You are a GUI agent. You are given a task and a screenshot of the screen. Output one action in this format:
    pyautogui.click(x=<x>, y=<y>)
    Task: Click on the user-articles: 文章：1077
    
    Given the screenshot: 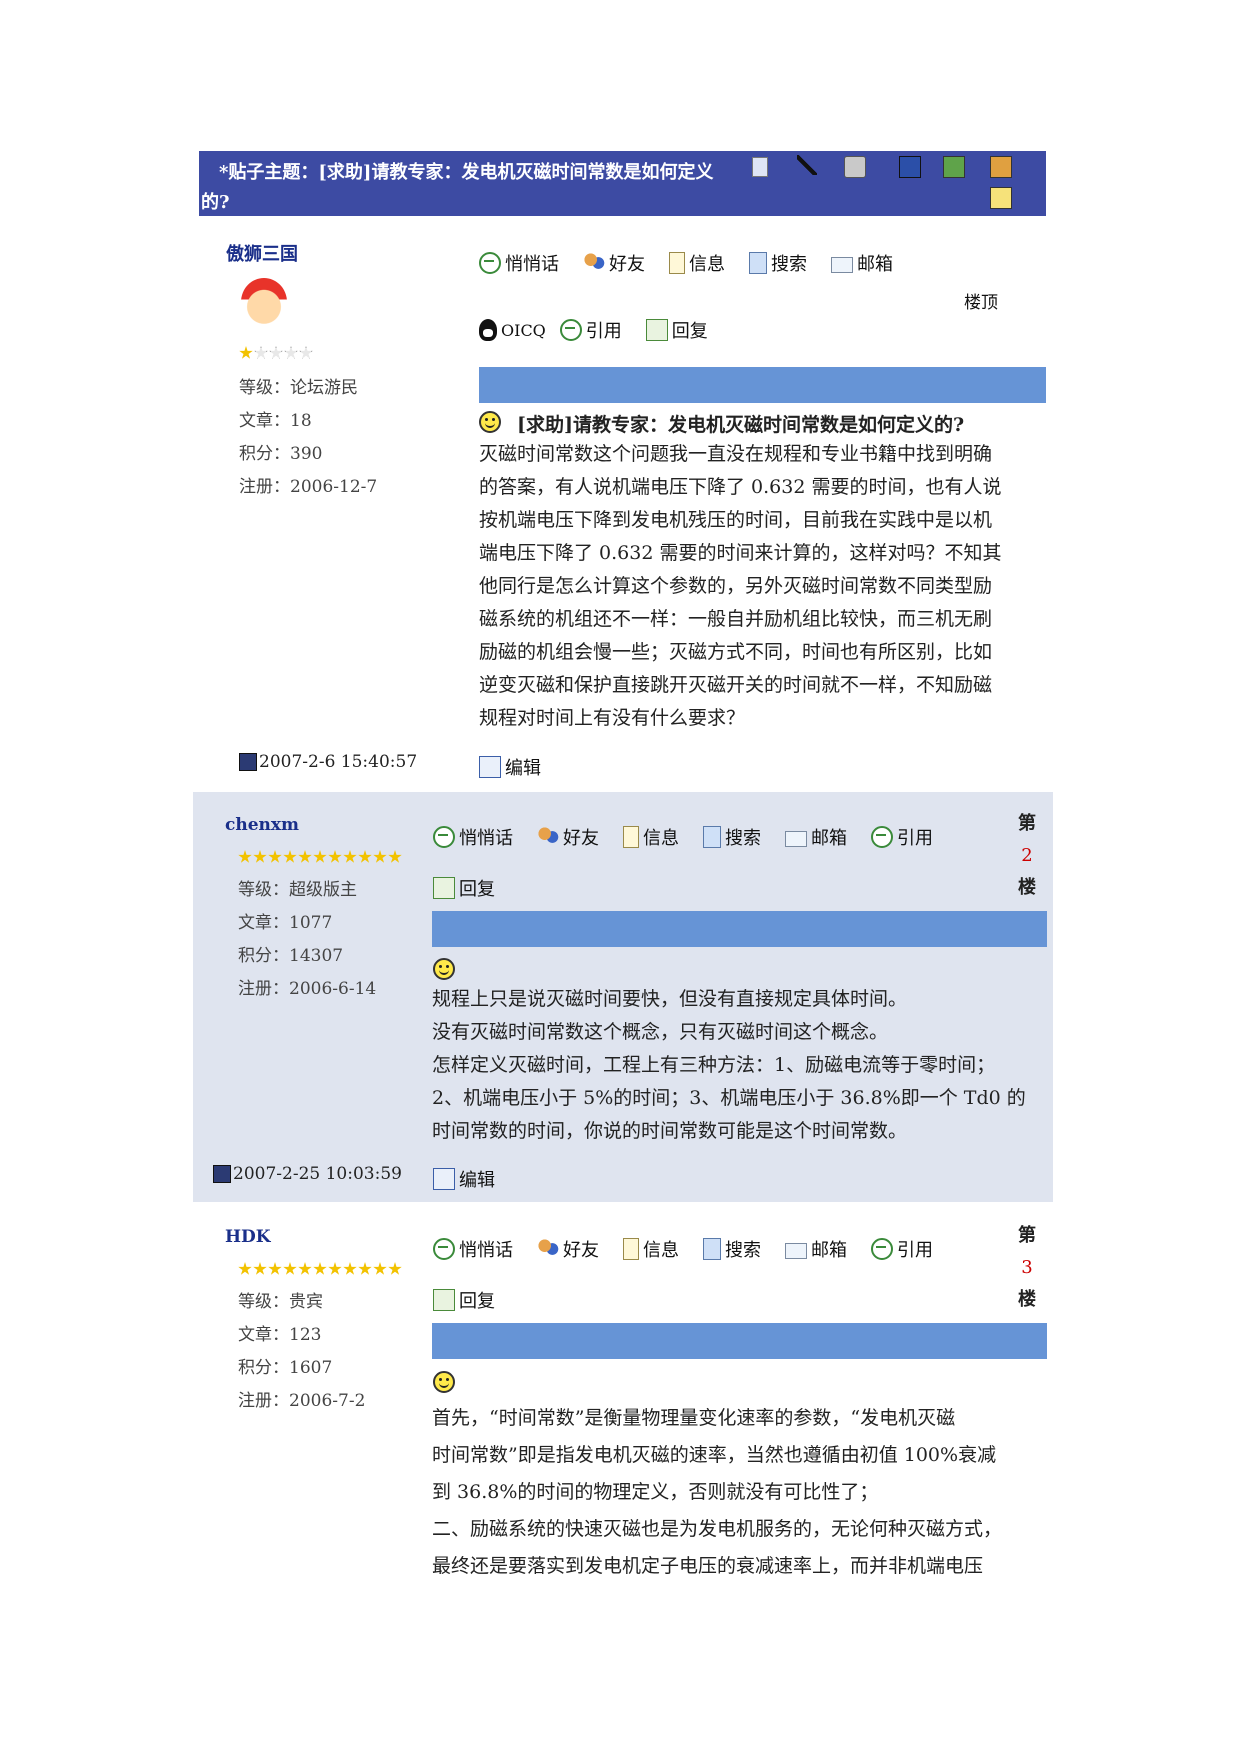 What is the action you would take?
    pyautogui.click(x=285, y=923)
    